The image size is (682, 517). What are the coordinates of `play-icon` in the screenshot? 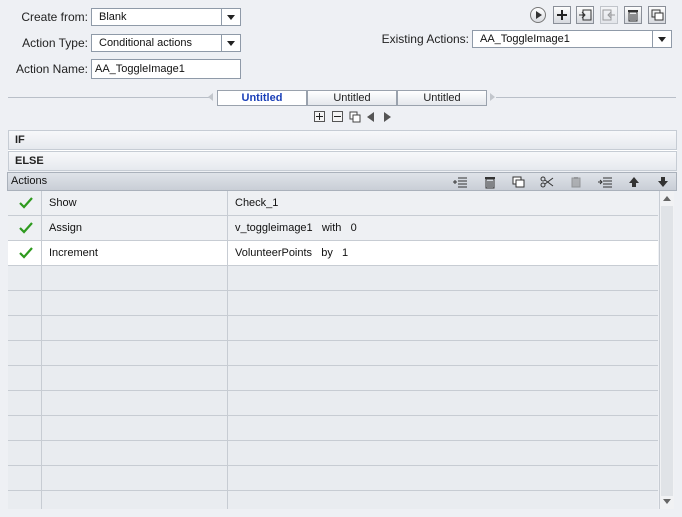 It's located at (539, 15).